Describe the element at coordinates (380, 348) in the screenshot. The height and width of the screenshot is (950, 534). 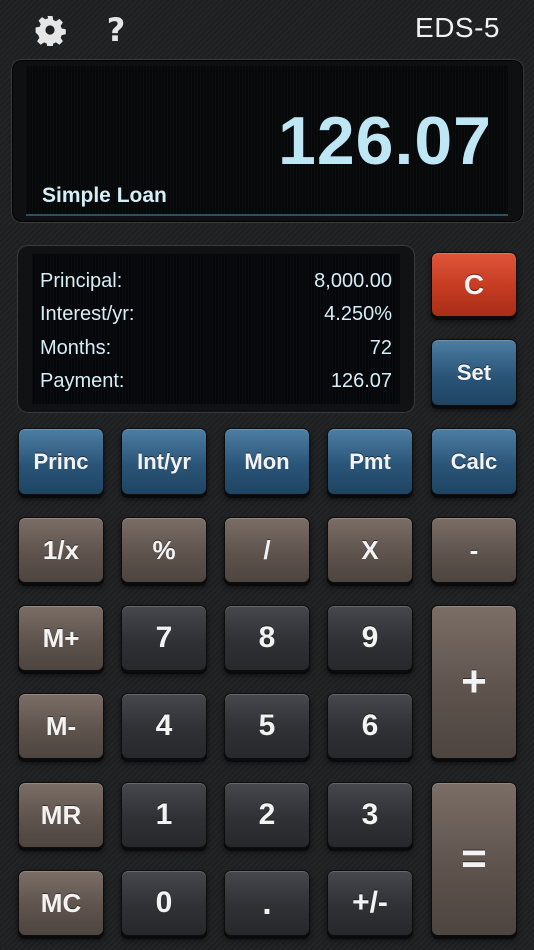
I see `info-value: 72` at that location.